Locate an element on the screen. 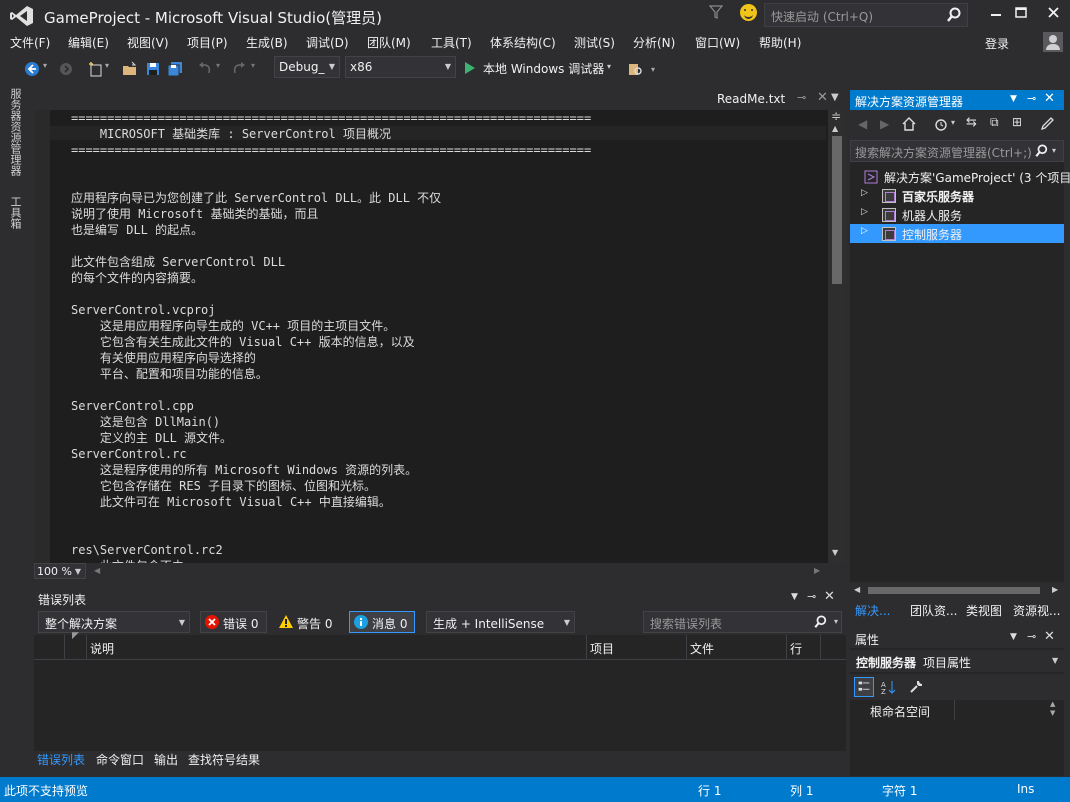 The image size is (1070, 802). undo-dropdown-icon: ▾ is located at coordinates (218, 65).